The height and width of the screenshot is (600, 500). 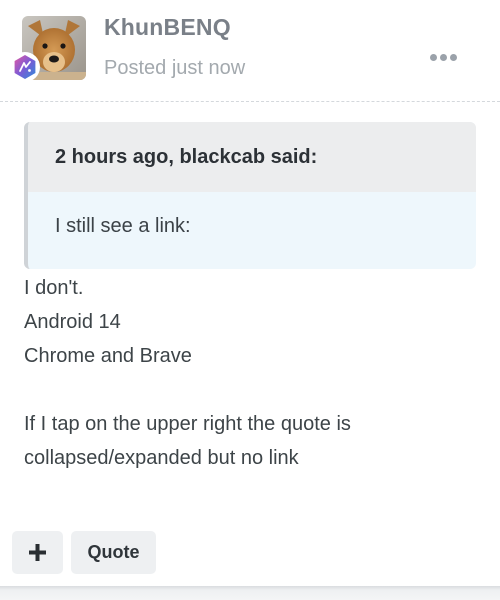 What do you see at coordinates (25, 67) in the screenshot?
I see `rank-badge-icon` at bounding box center [25, 67].